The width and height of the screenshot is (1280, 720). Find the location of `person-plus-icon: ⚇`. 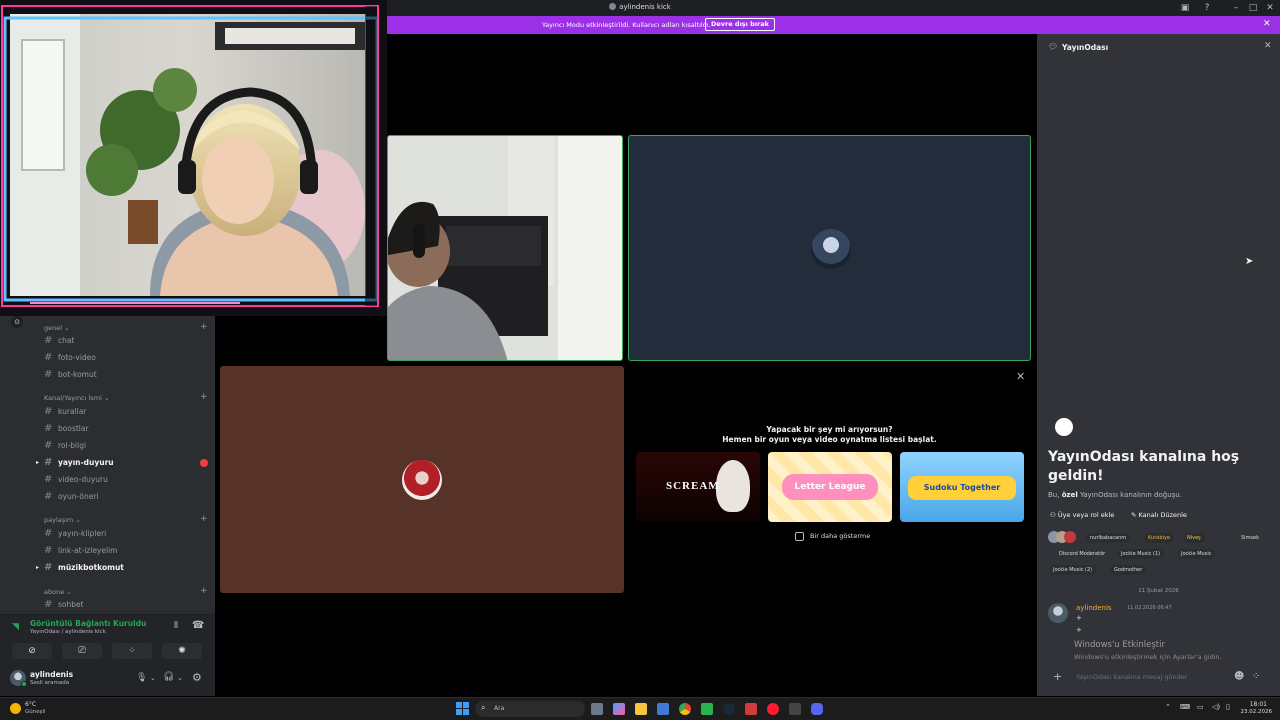

person-plus-icon: ⚇ is located at coordinates (1053, 515).